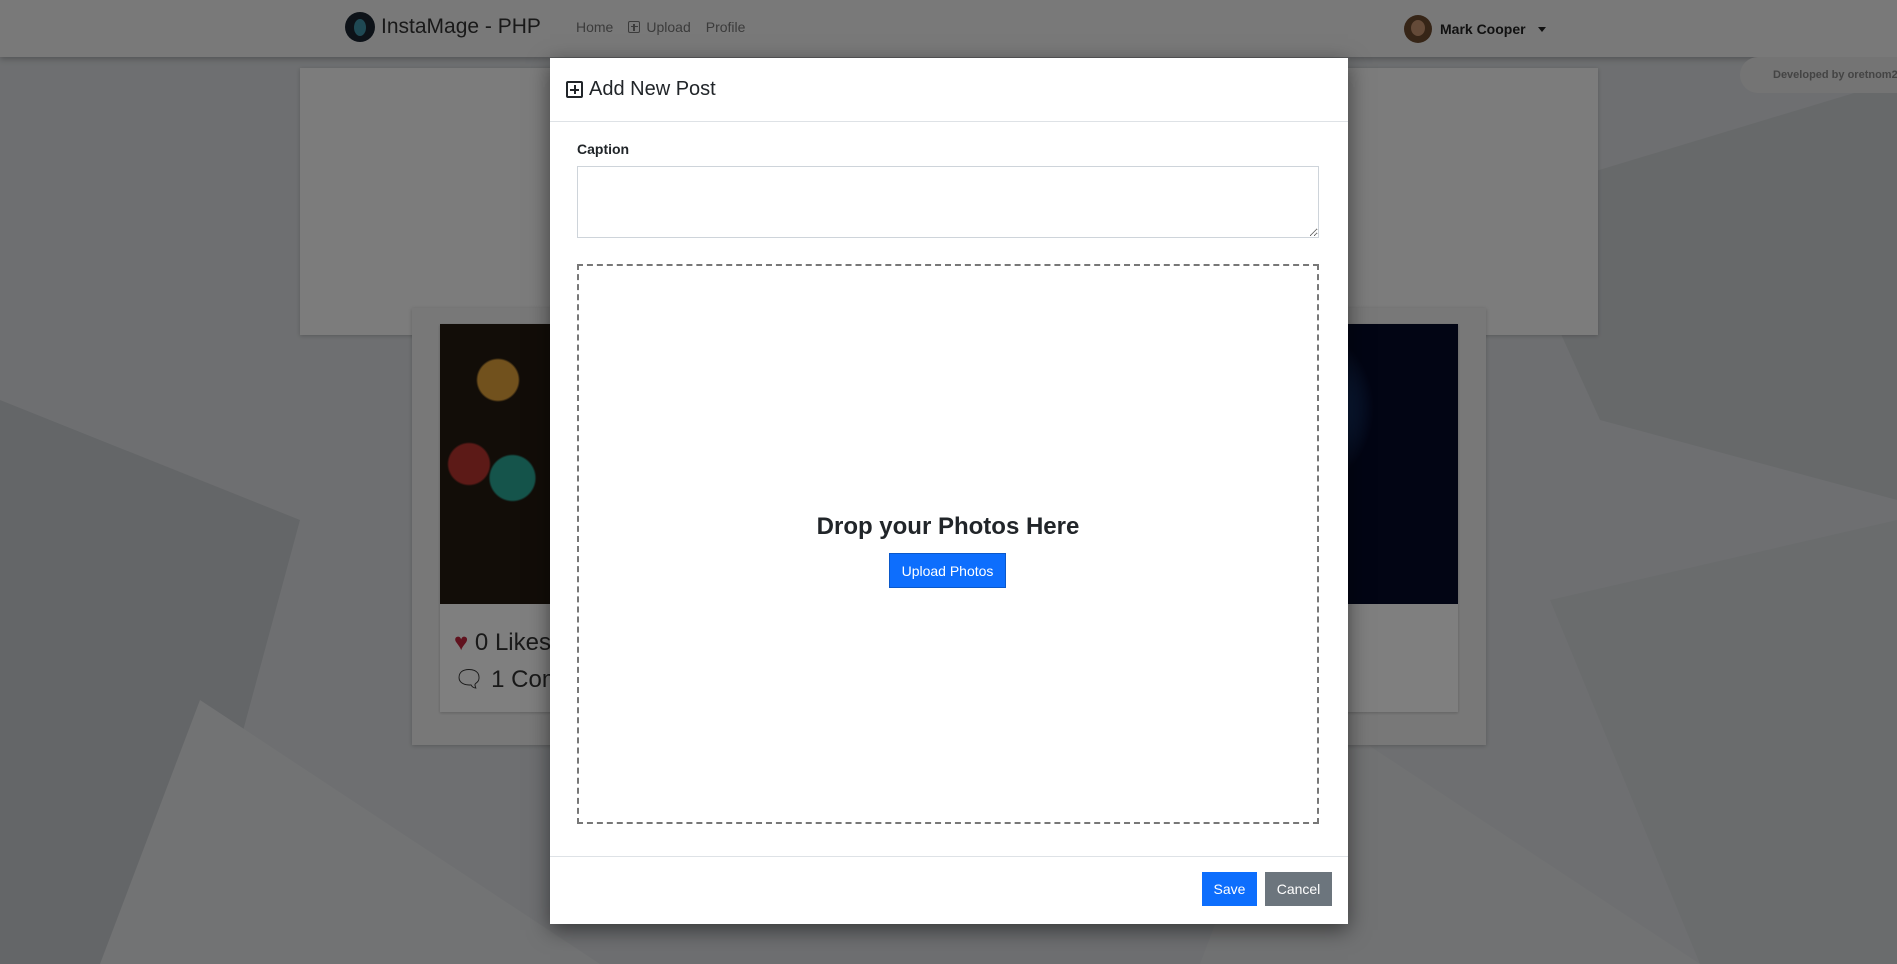 The height and width of the screenshot is (964, 1897). What do you see at coordinates (1229, 889) in the screenshot?
I see `save-button: Save` at bounding box center [1229, 889].